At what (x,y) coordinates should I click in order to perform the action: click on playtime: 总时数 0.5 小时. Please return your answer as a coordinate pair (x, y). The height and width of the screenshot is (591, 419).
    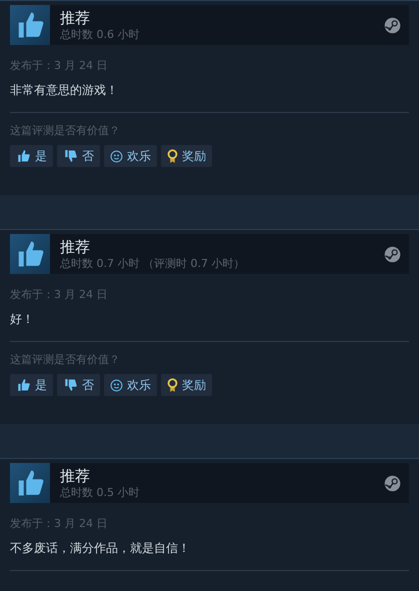
    Looking at the image, I should click on (100, 493).